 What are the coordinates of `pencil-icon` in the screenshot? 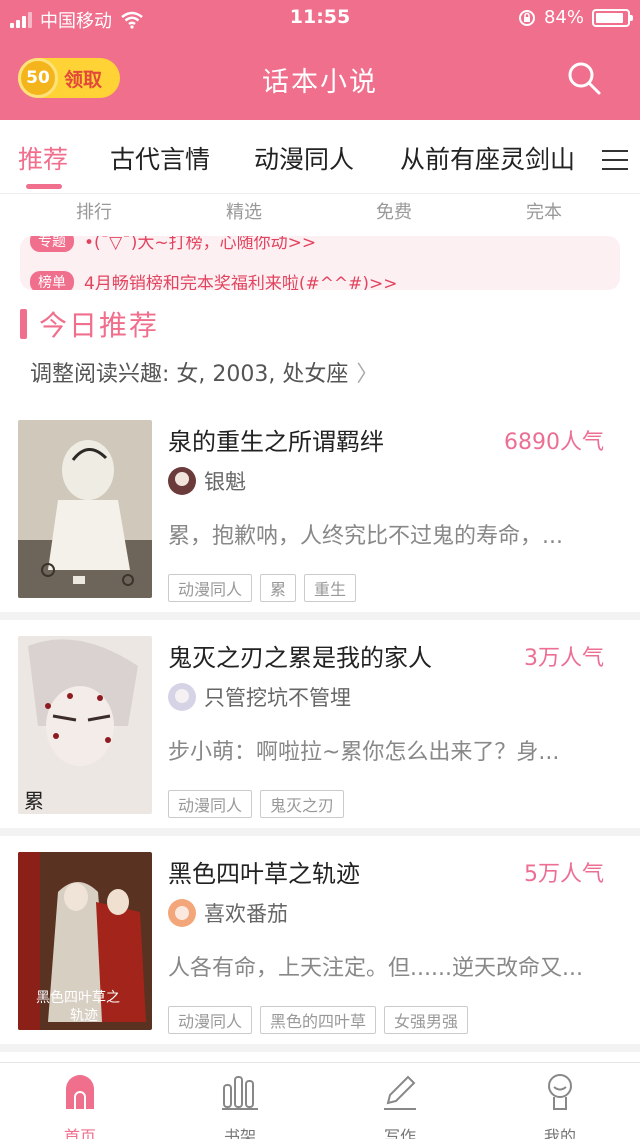 It's located at (400, 1092).